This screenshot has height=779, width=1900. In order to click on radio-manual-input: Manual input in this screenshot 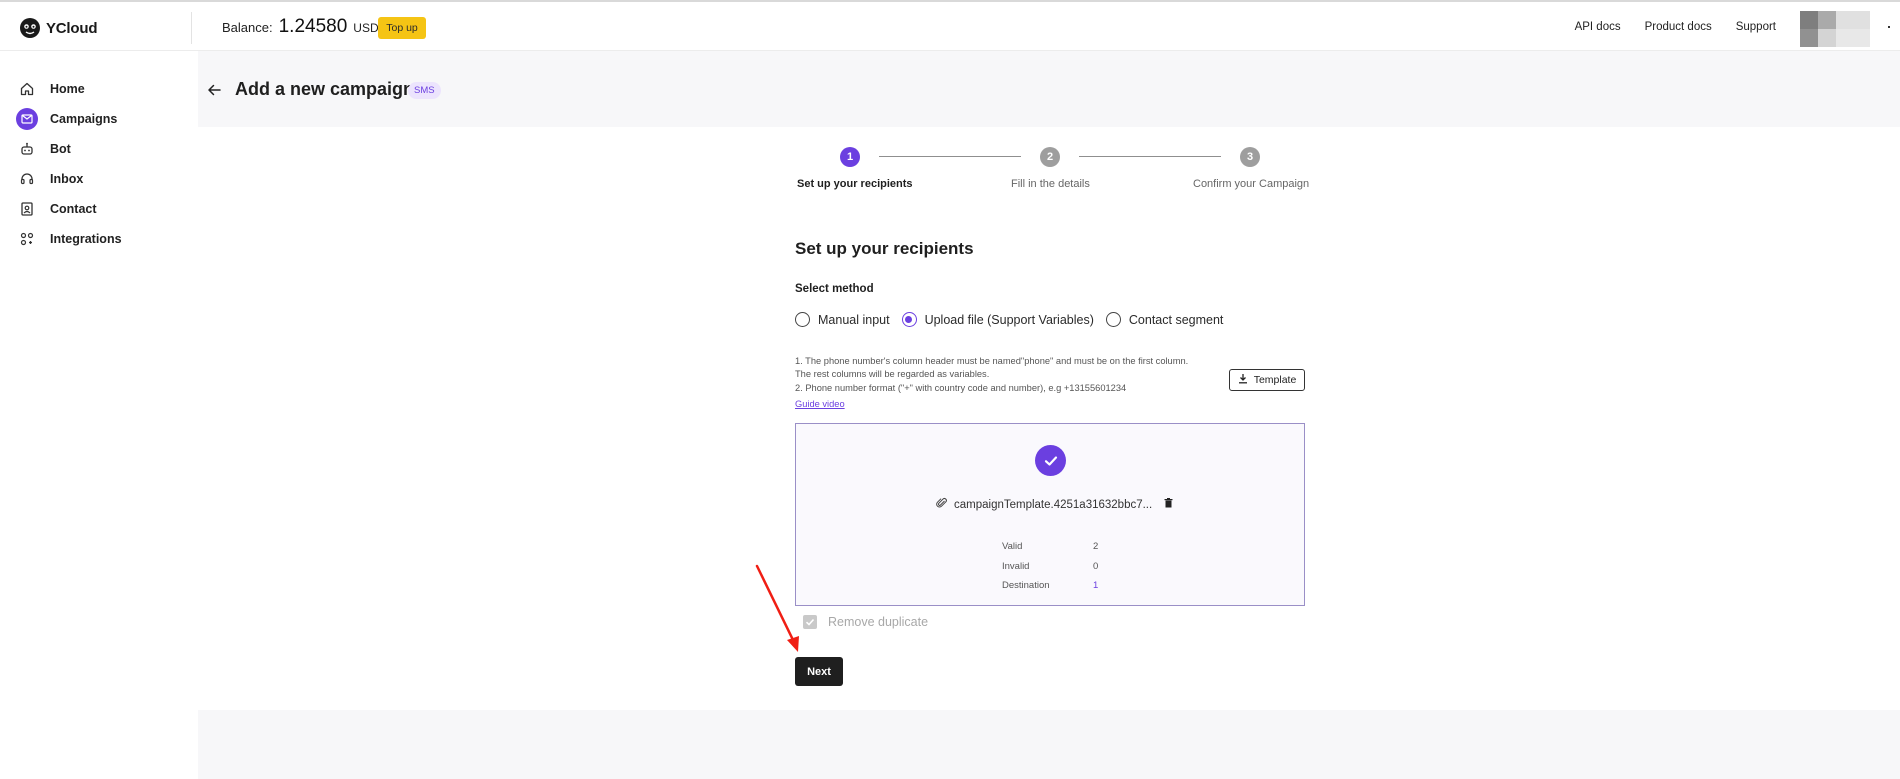, I will do `click(842, 319)`.